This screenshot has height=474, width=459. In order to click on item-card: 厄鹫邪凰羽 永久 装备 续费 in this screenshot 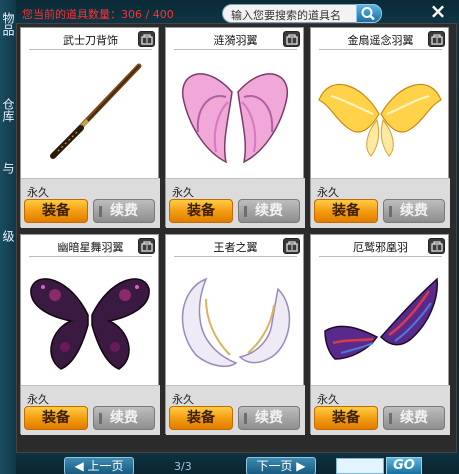, I will do `click(380, 334)`.